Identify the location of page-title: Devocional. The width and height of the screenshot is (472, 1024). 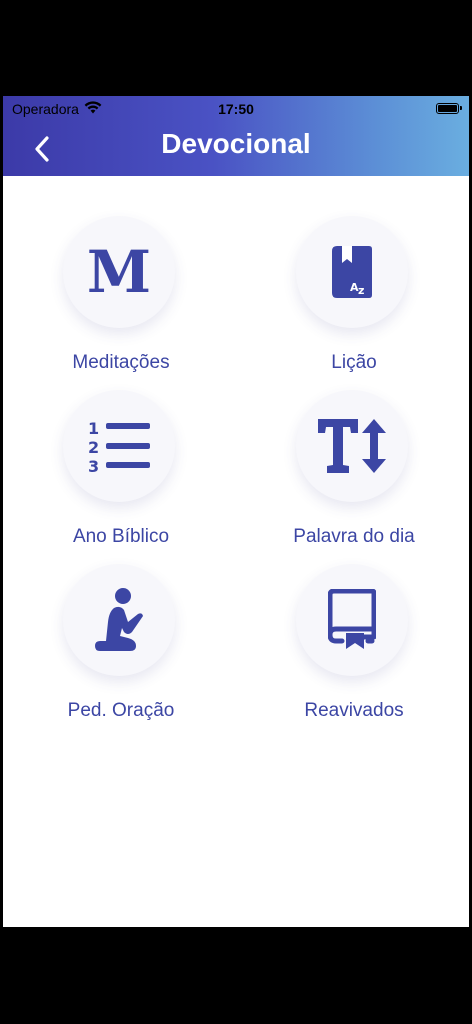
(236, 143).